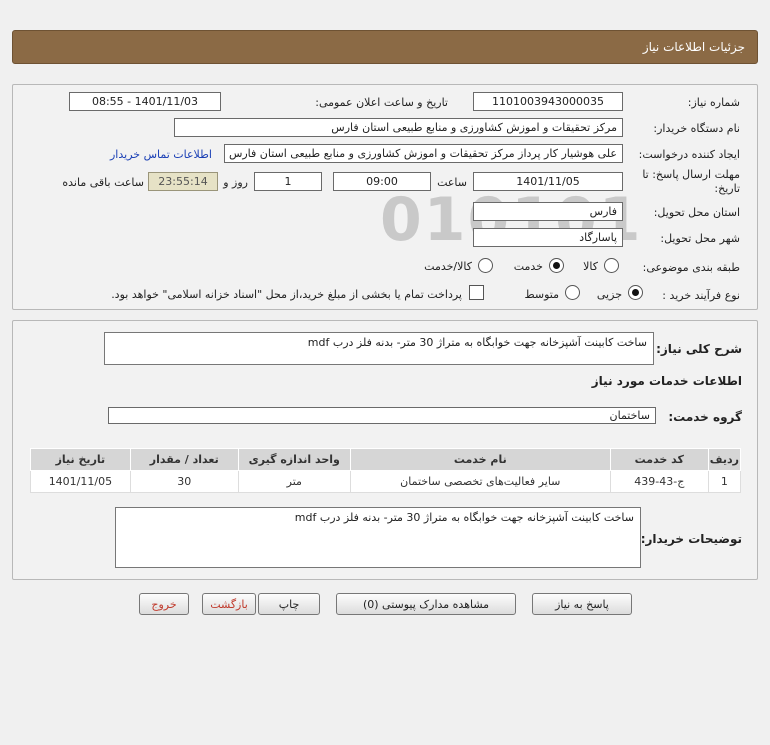  I want to click on deadline-days-label: روز و, so click(235, 182).